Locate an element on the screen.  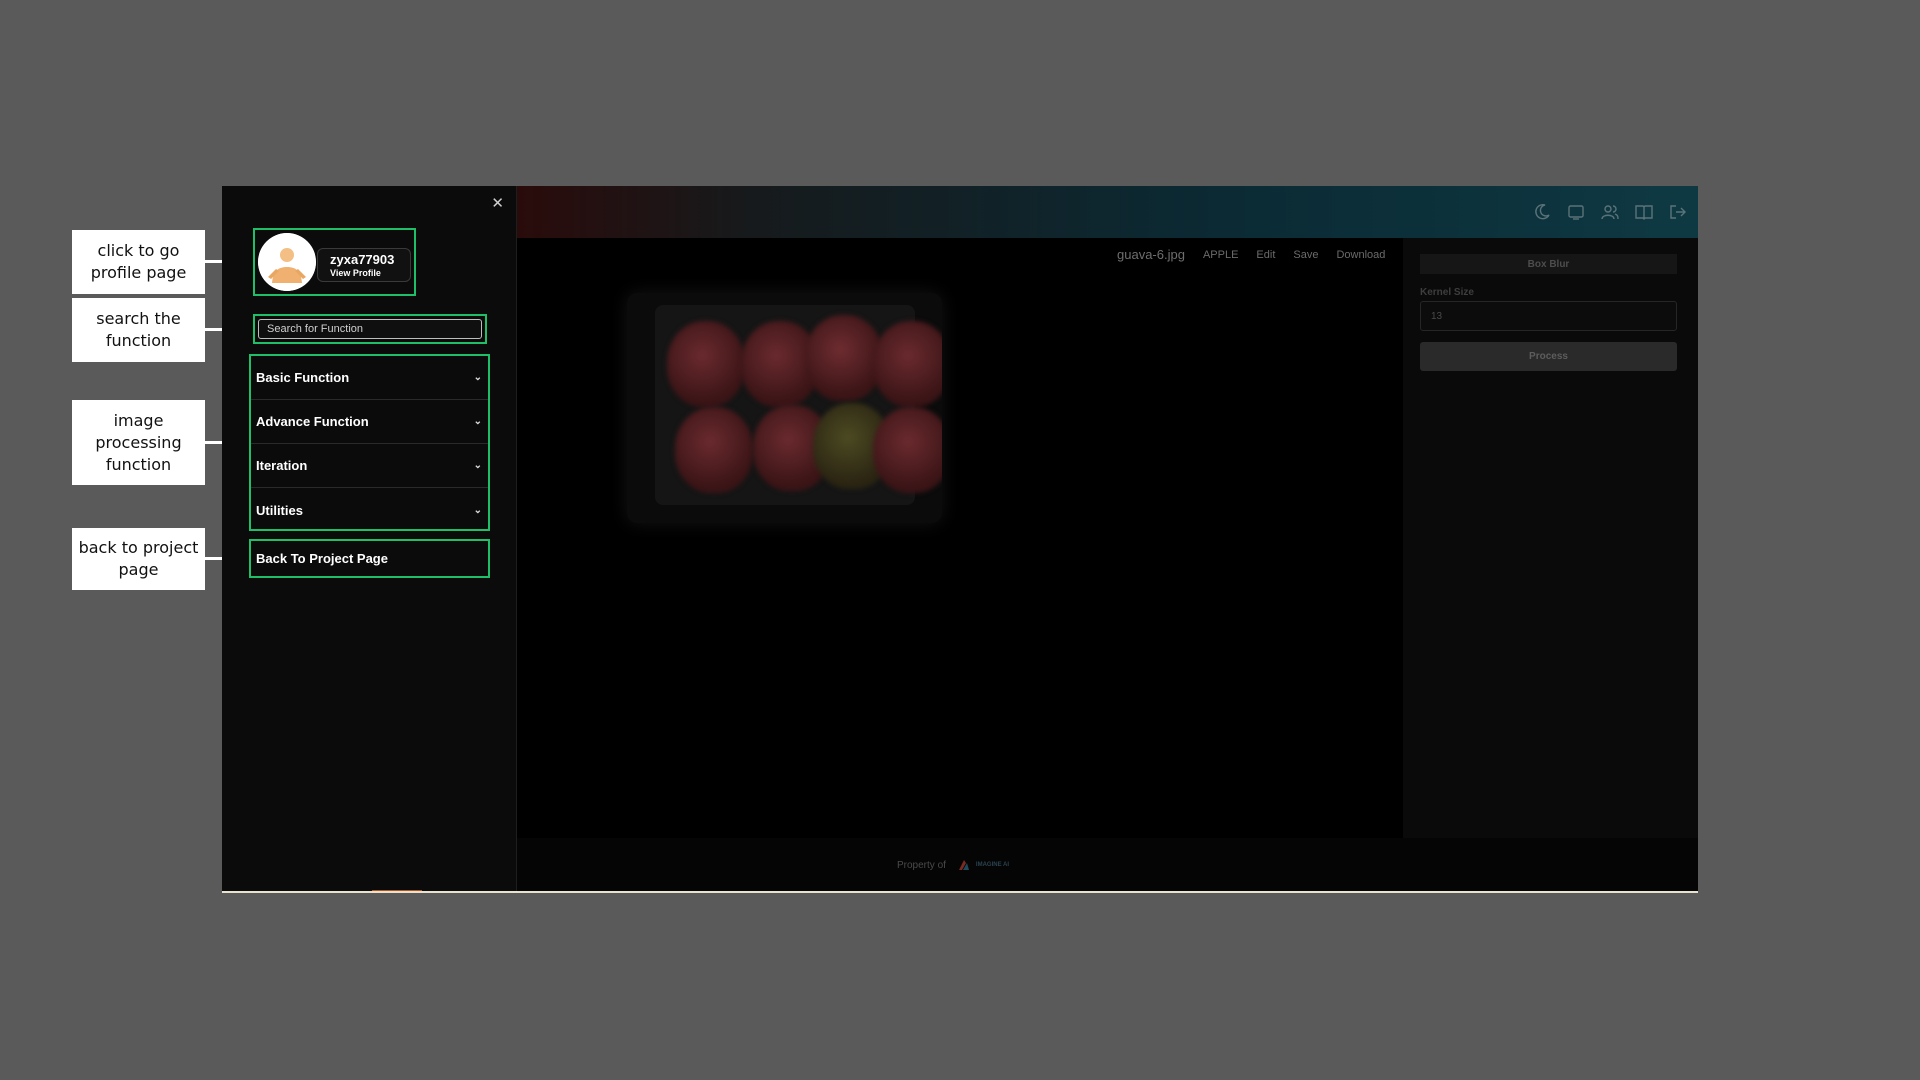
panel-title: Box Blur is located at coordinates (1548, 264).